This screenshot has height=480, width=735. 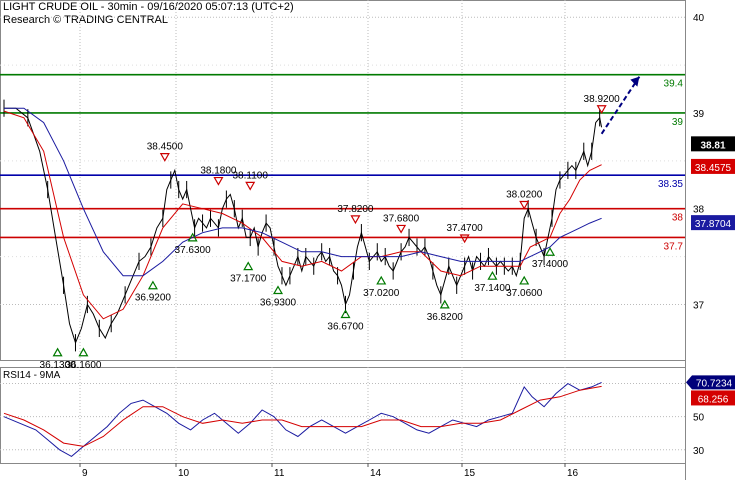 I want to click on rsi-tick-label: 30, so click(x=699, y=451).